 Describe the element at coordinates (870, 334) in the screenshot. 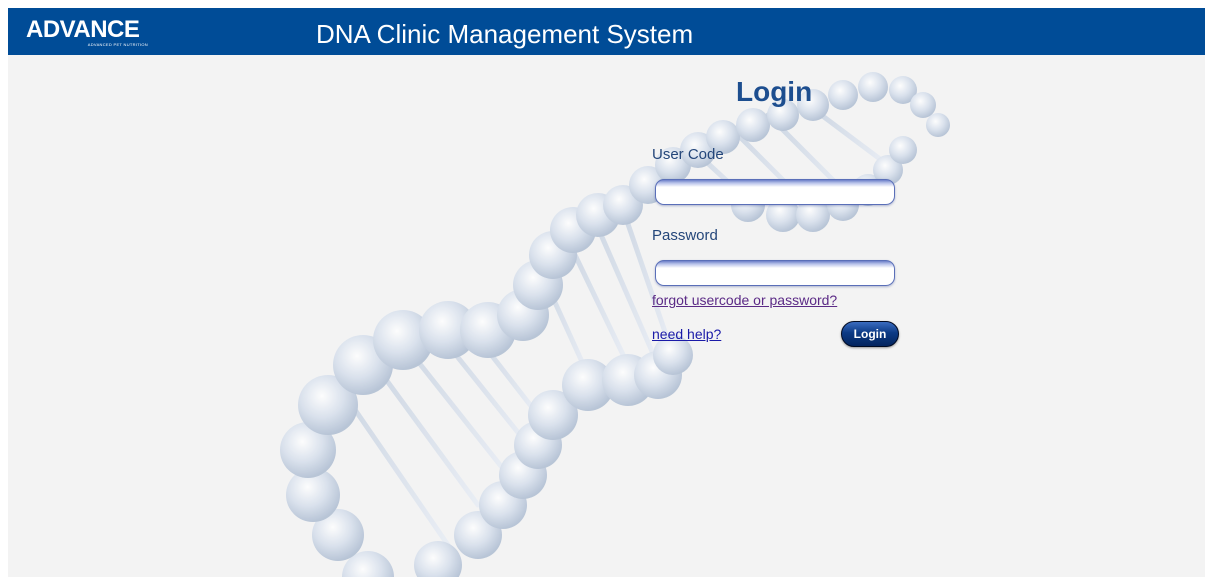

I see `login-button: Login` at that location.